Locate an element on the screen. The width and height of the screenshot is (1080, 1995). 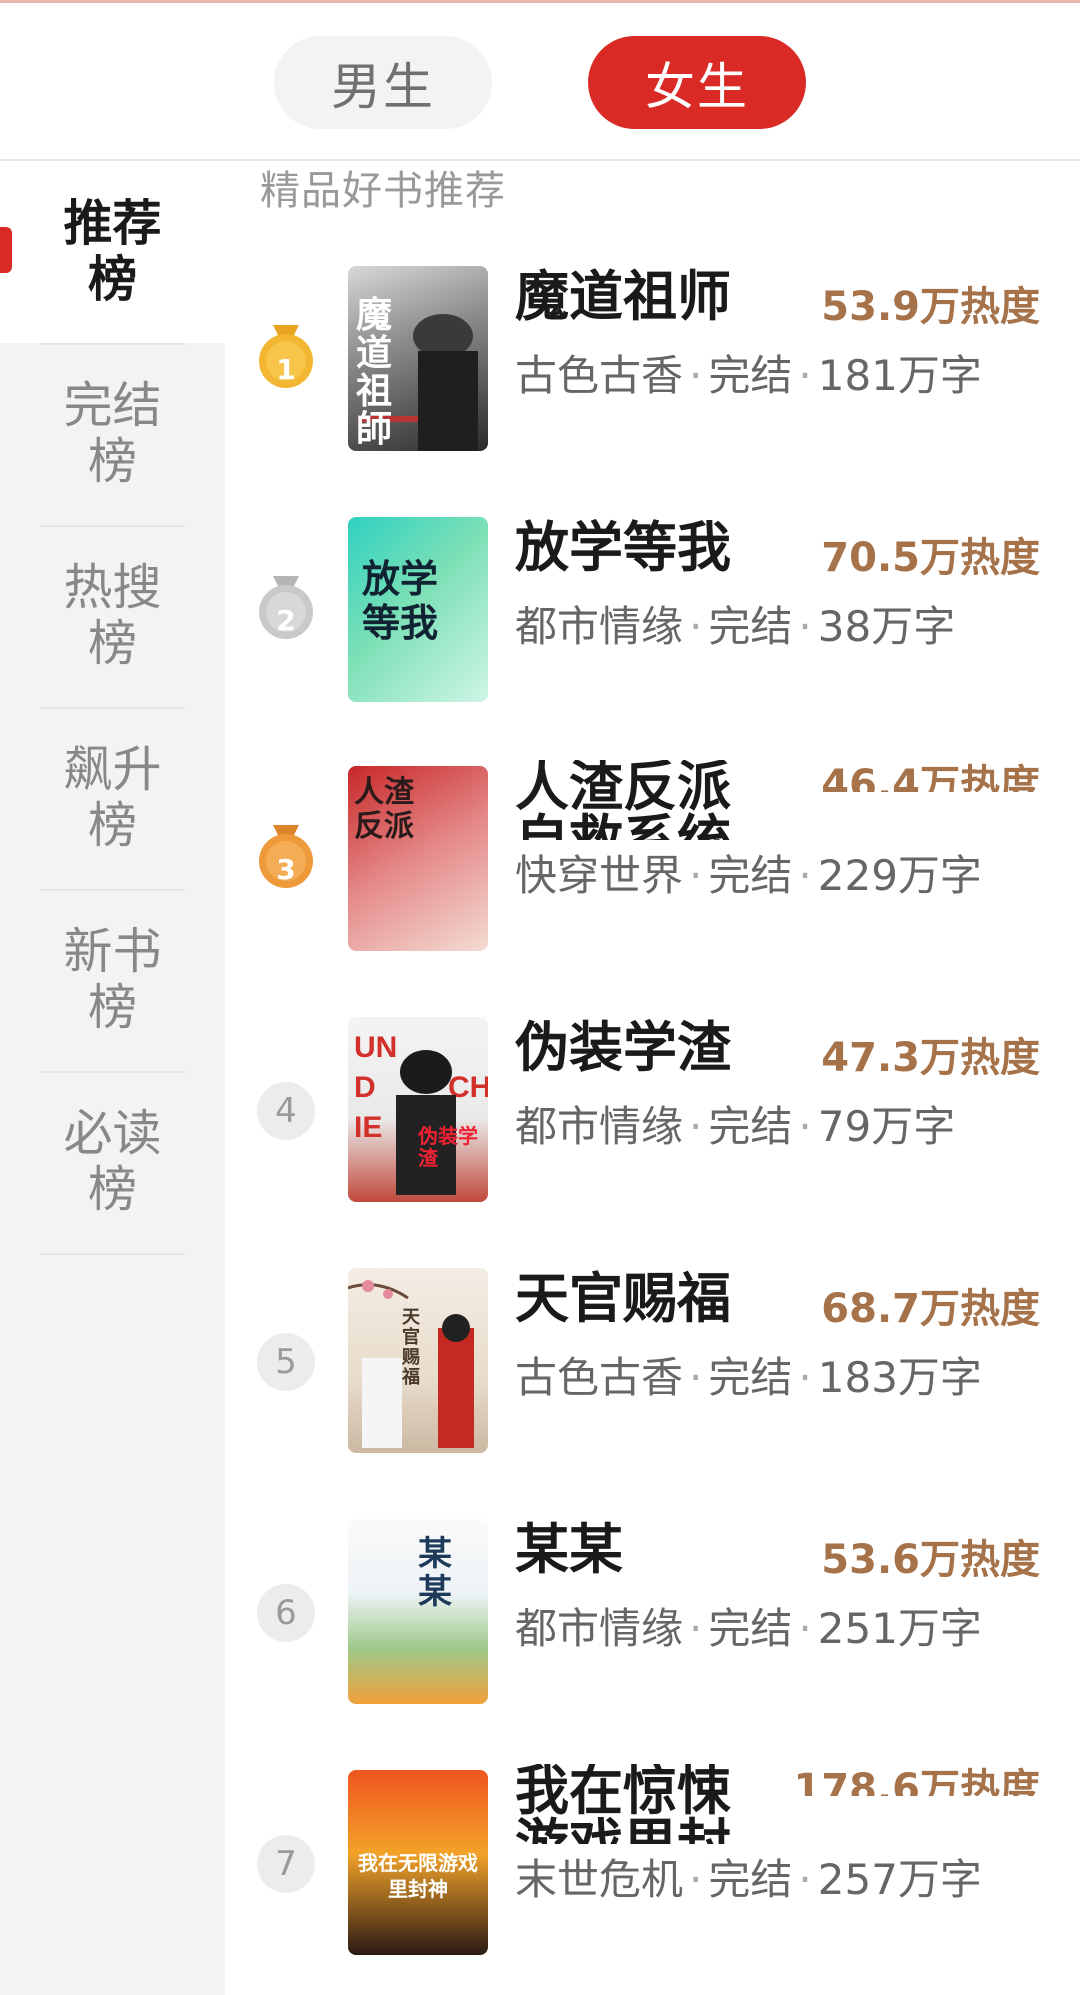
cover-title: 伪装学渣 is located at coordinates (448, 1147).